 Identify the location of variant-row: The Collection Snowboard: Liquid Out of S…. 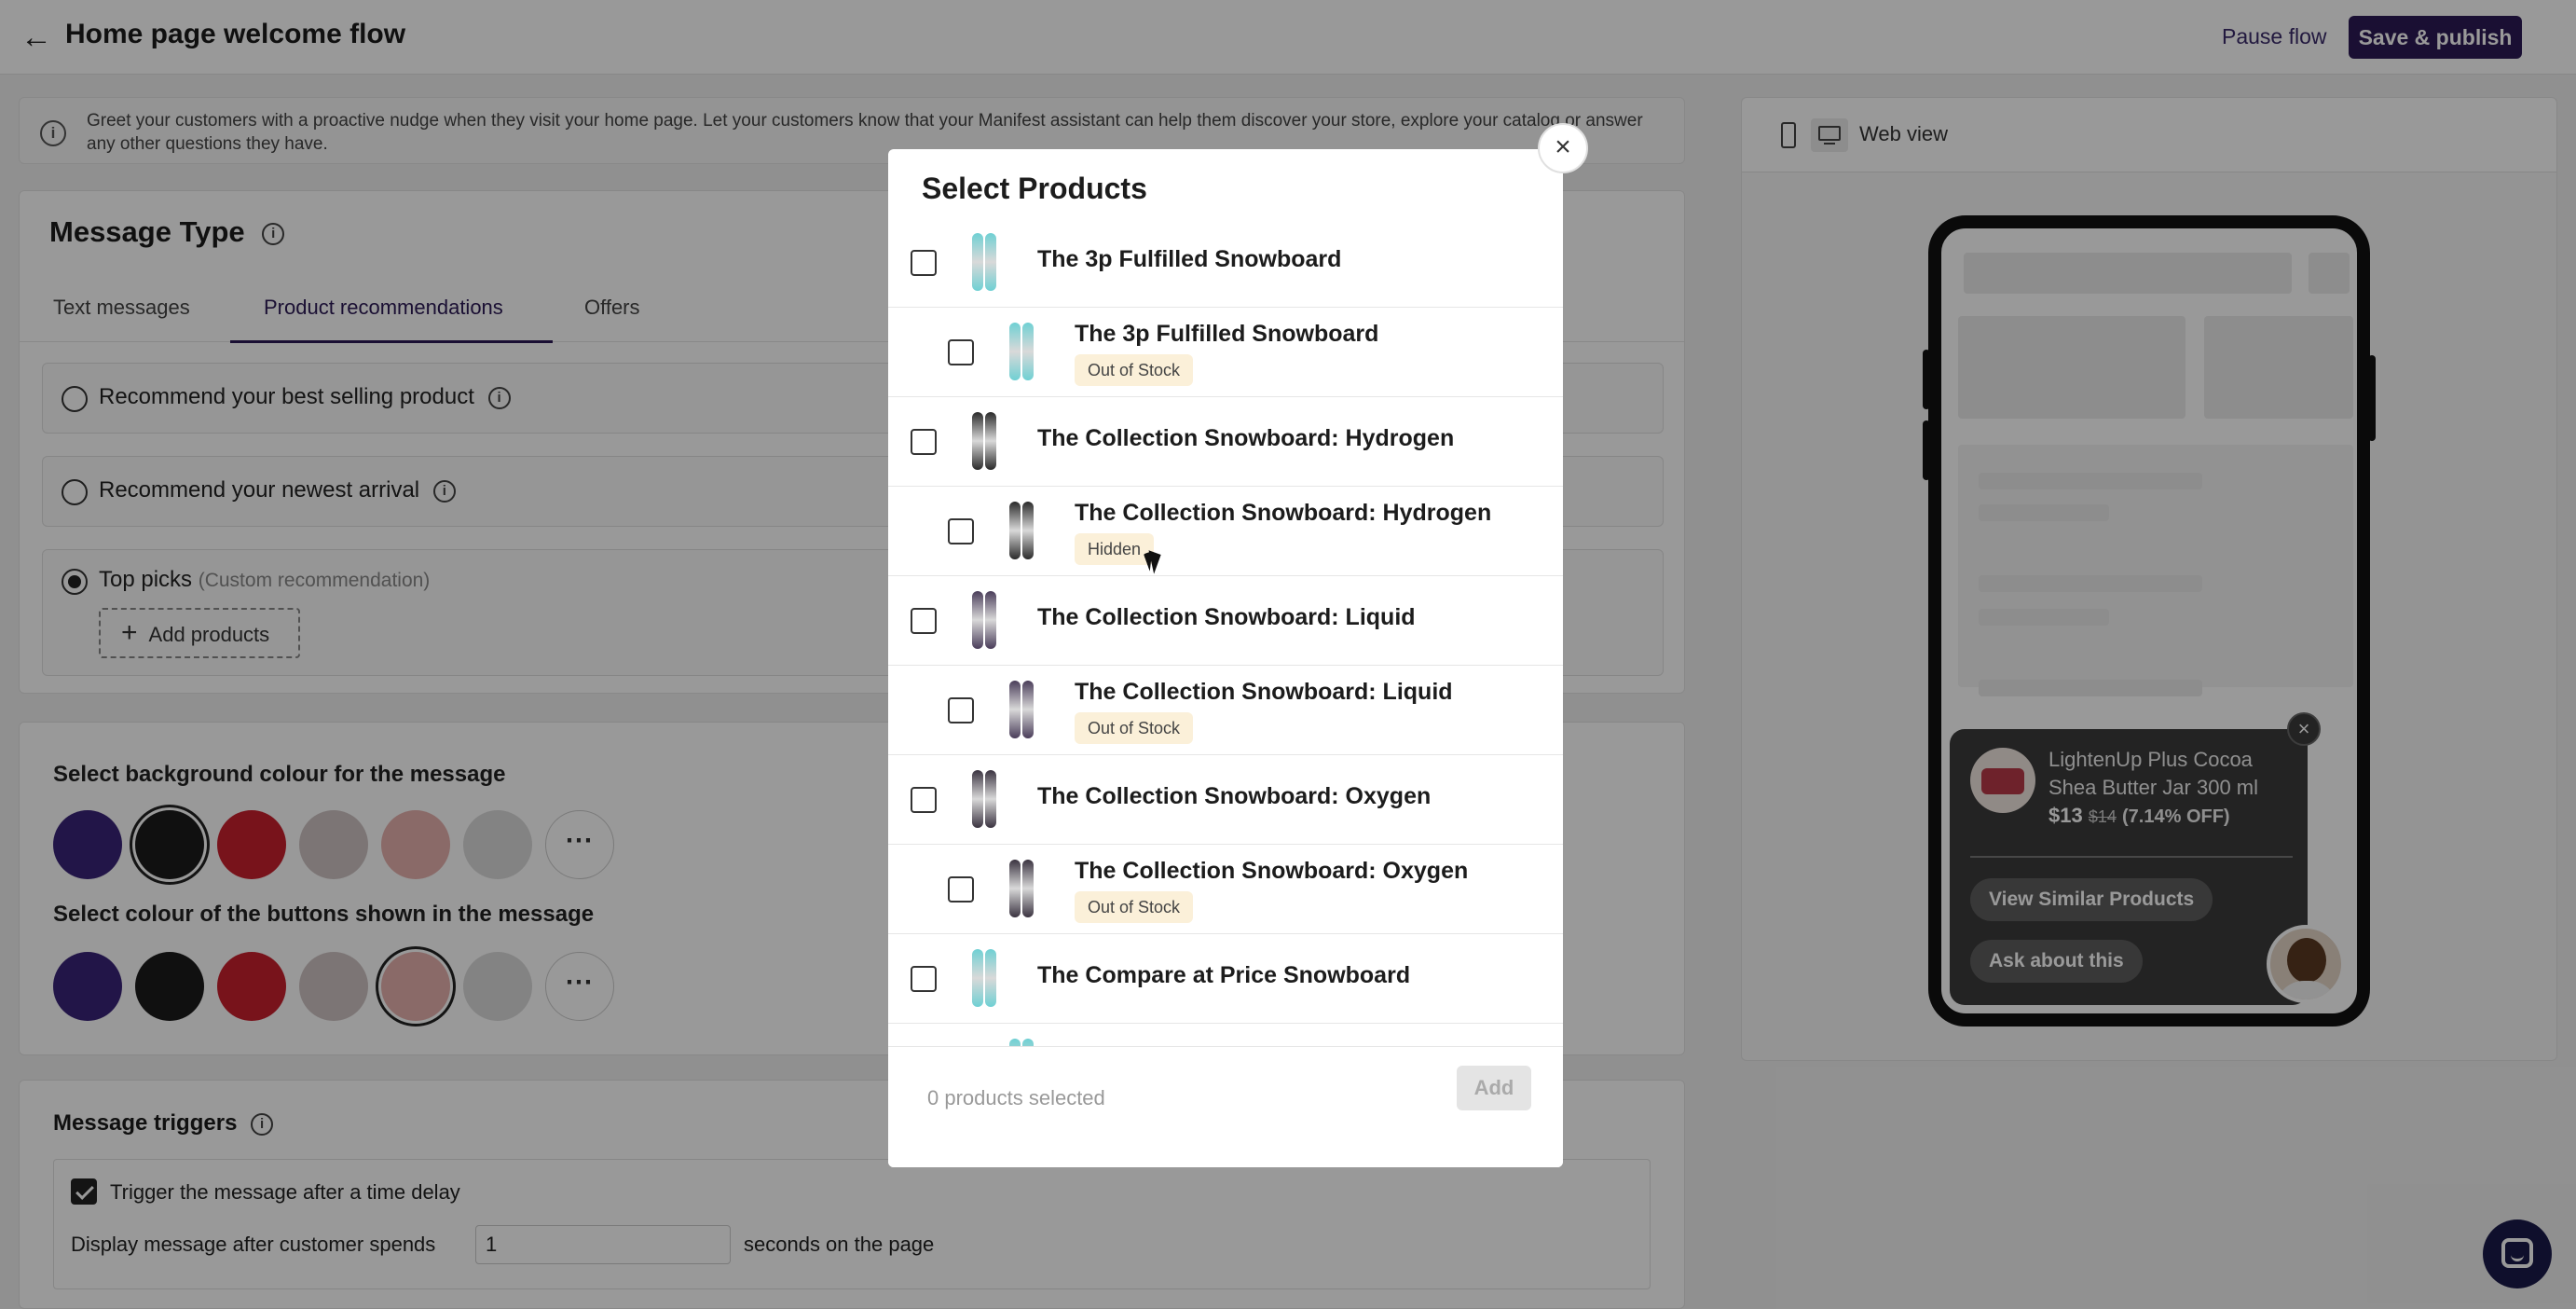
(1225, 710).